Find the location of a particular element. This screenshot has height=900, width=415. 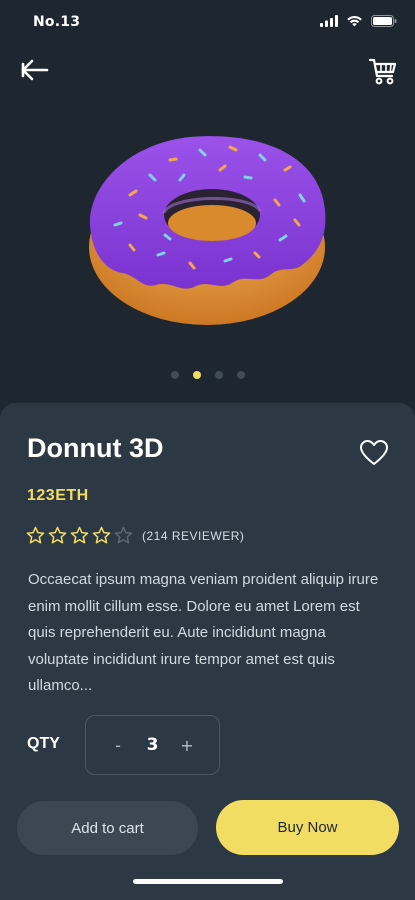

status-time: No.13 is located at coordinates (57, 22).